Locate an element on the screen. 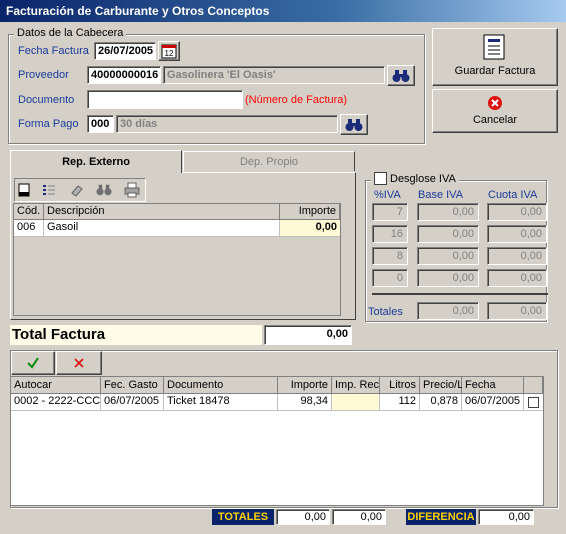  iva-totals-label: Totales is located at coordinates (385, 312).